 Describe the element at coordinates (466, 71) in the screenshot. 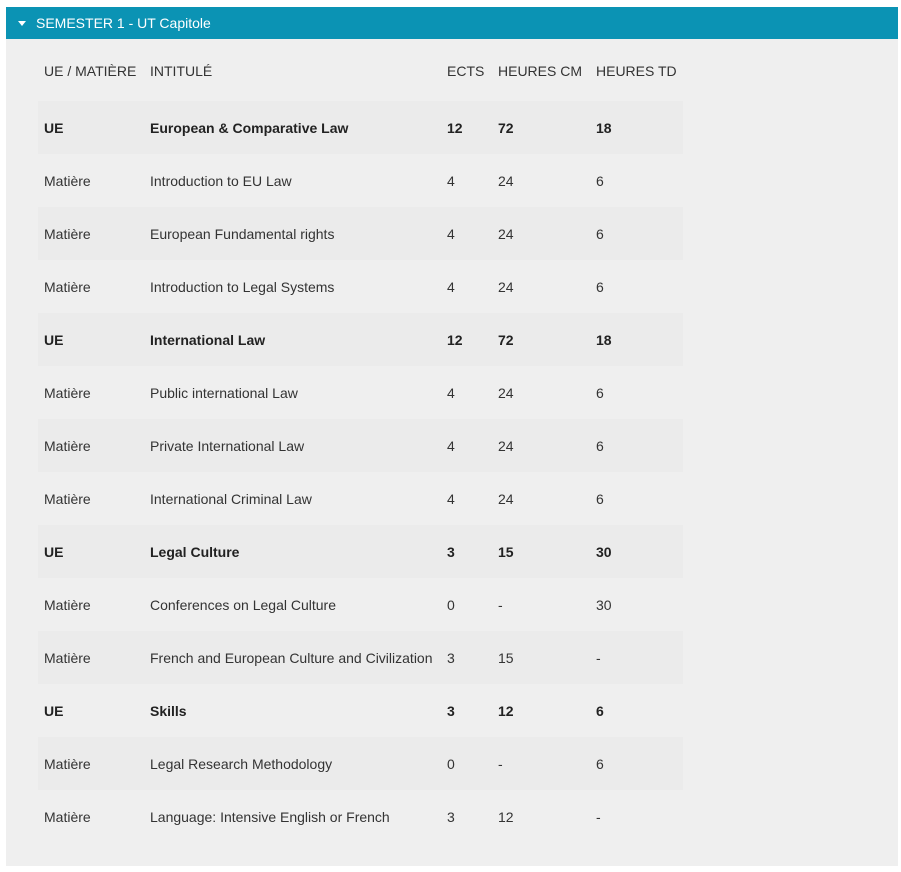

I see `header-ects: ECTS` at that location.